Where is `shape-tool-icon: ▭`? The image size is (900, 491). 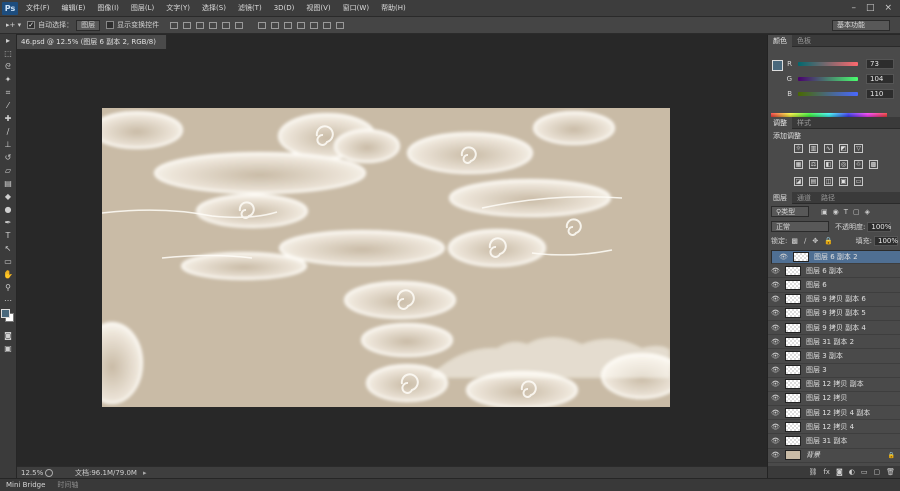 shape-tool-icon: ▭ is located at coordinates (8, 261).